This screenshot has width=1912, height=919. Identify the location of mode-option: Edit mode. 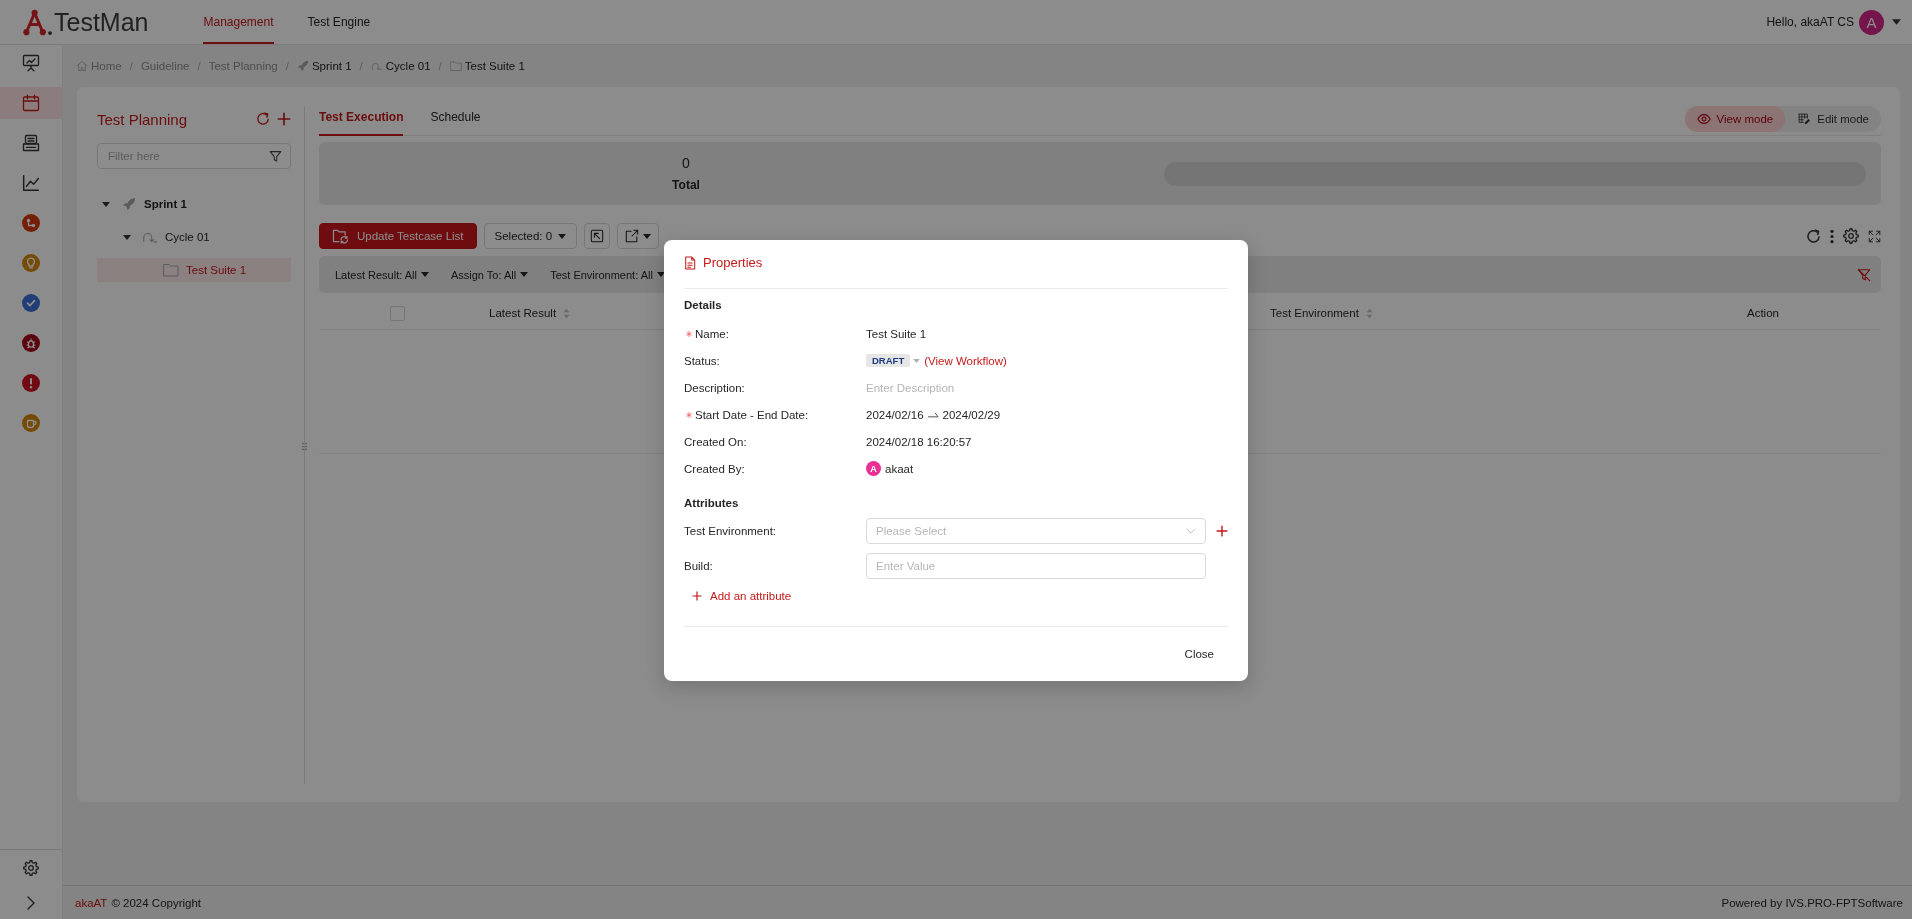
(1833, 119).